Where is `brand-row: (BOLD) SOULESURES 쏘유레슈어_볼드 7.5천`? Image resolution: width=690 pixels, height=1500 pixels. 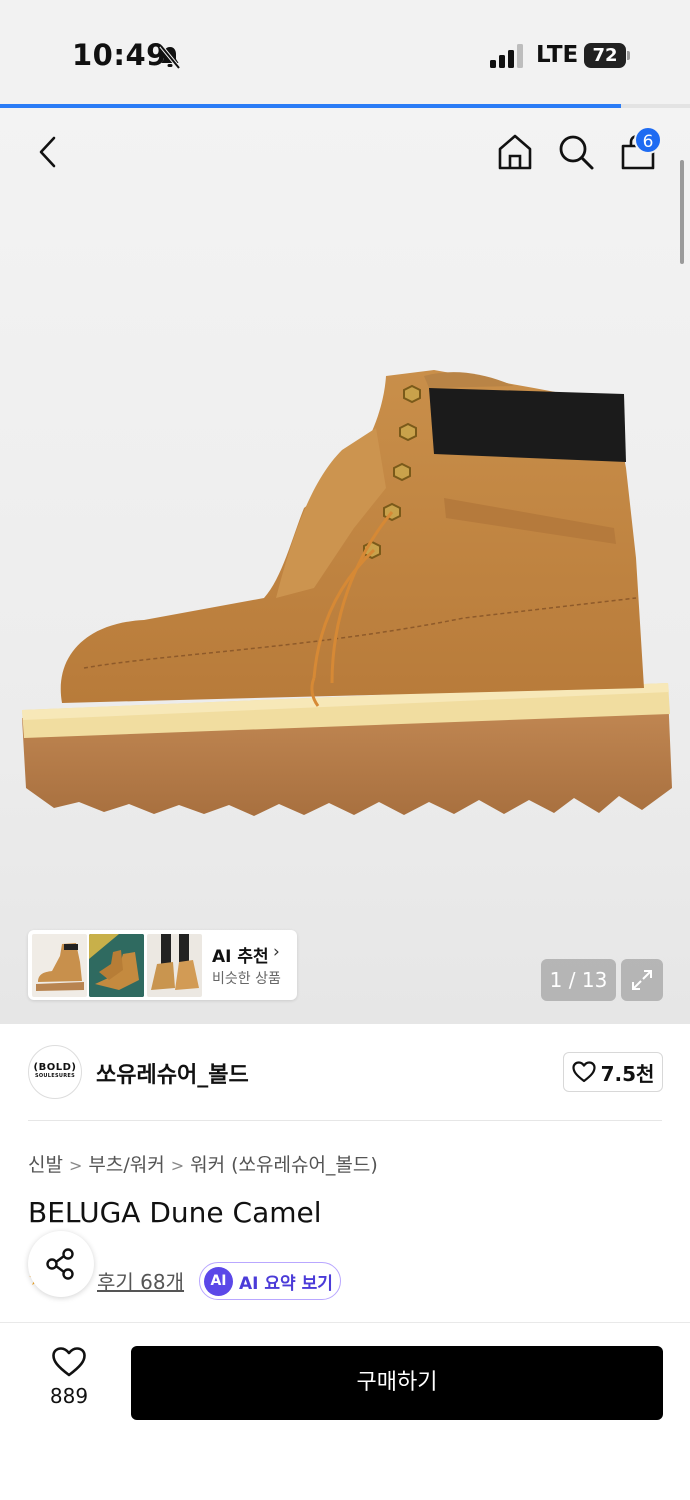 brand-row: (BOLD) SOULESURES 쏘유레슈어_볼드 7.5천 is located at coordinates (345, 1072).